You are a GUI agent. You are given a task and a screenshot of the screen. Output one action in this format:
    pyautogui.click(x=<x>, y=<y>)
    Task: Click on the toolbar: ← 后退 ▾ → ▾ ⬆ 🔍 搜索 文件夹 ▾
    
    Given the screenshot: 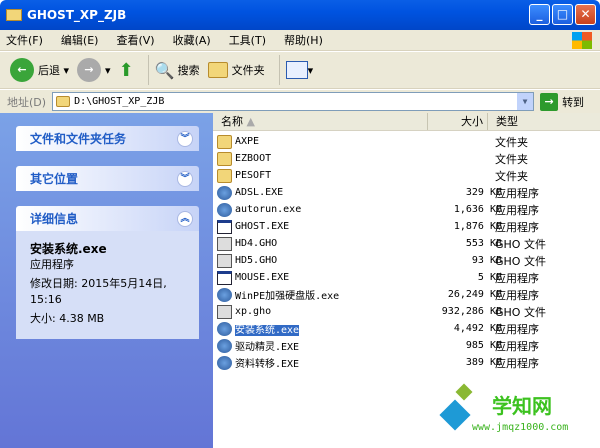 What is the action you would take?
    pyautogui.click(x=300, y=70)
    